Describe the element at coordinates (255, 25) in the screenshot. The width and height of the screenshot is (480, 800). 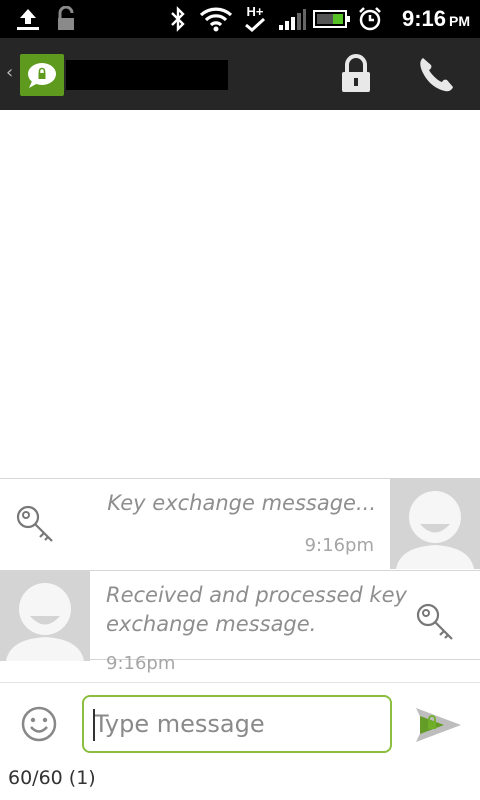
I see `data-activity-icon` at that location.